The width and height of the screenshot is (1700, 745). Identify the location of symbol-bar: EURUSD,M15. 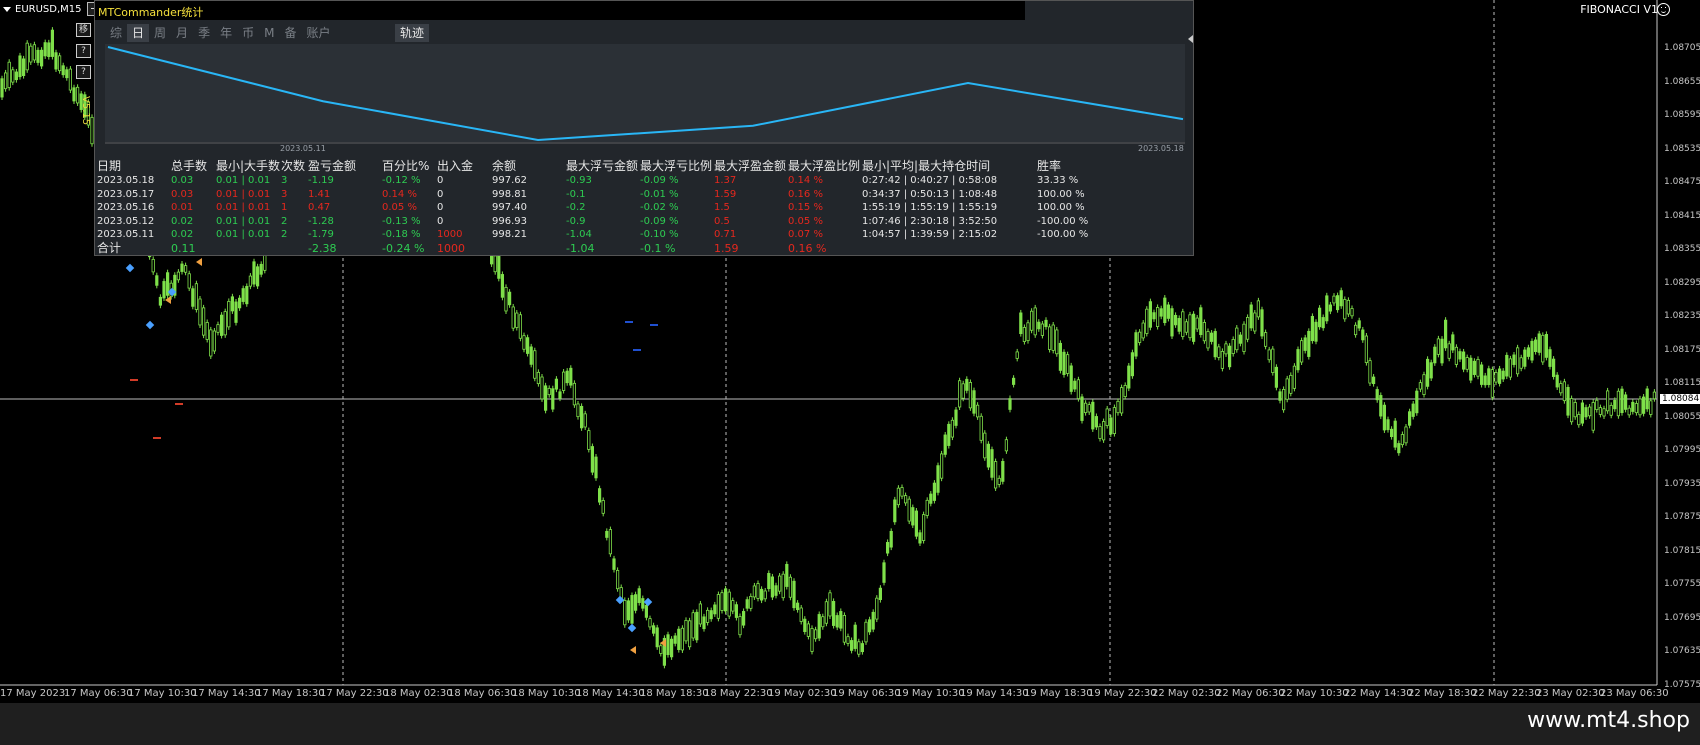
(52, 9).